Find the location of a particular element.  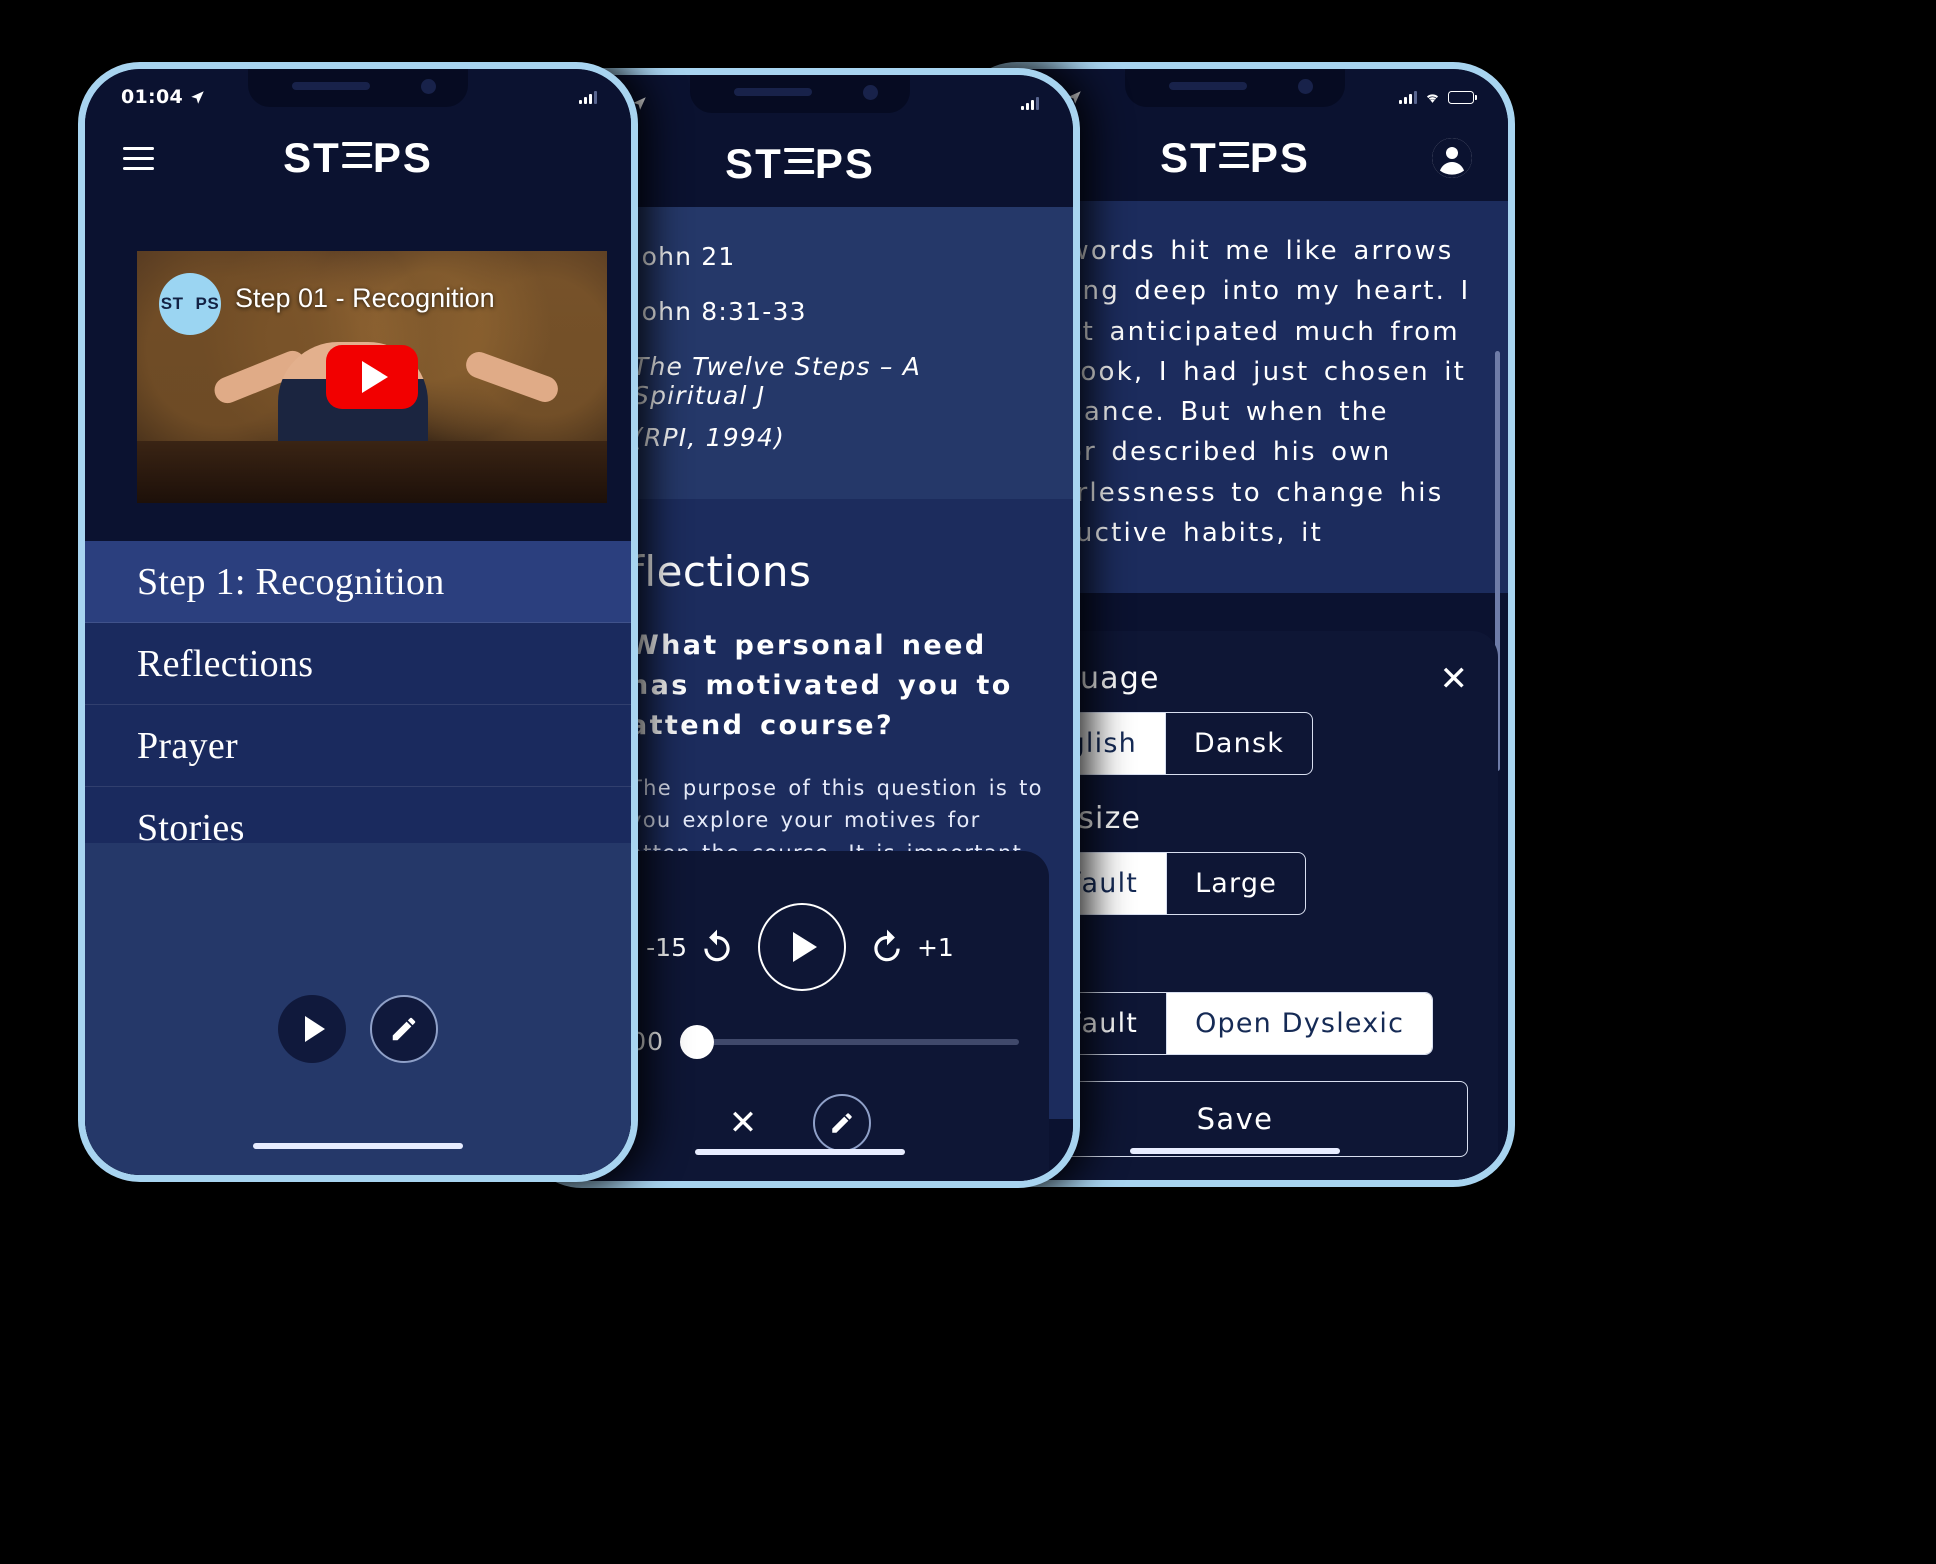

avatar-logo-before: ST is located at coordinates (172, 303).